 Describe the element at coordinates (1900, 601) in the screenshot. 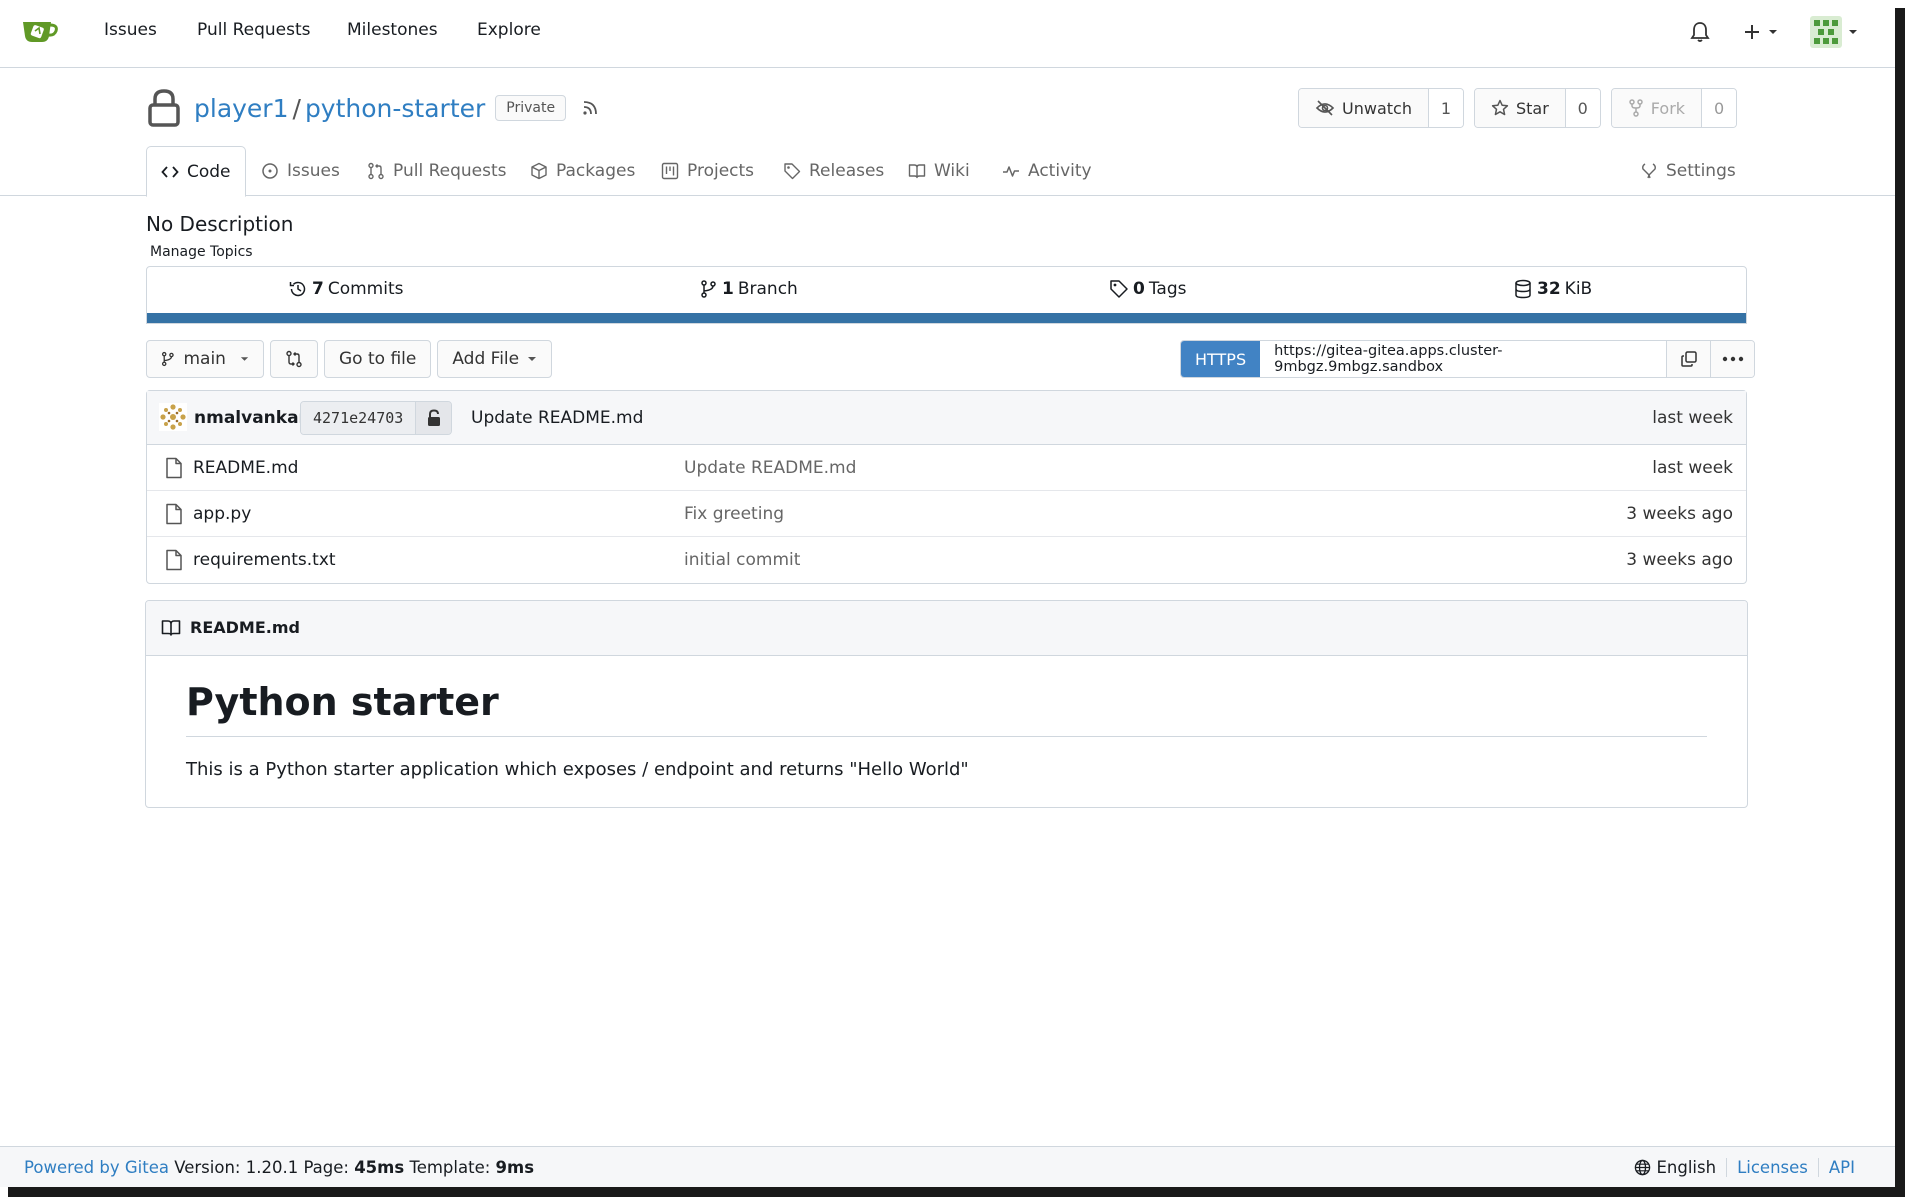

I see `window-shadow-right` at that location.